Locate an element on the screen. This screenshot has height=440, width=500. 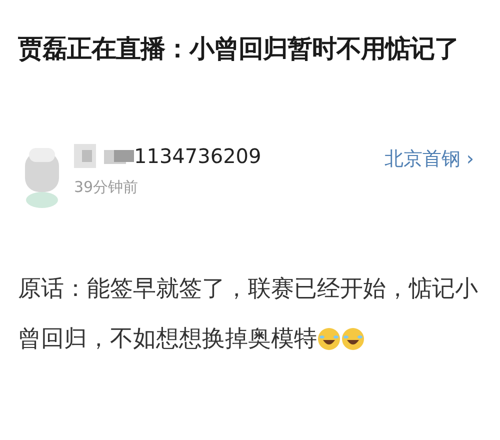
post-text: 原话：能签早就签了，联赛已经开始，惦记小 is located at coordinates (248, 289).